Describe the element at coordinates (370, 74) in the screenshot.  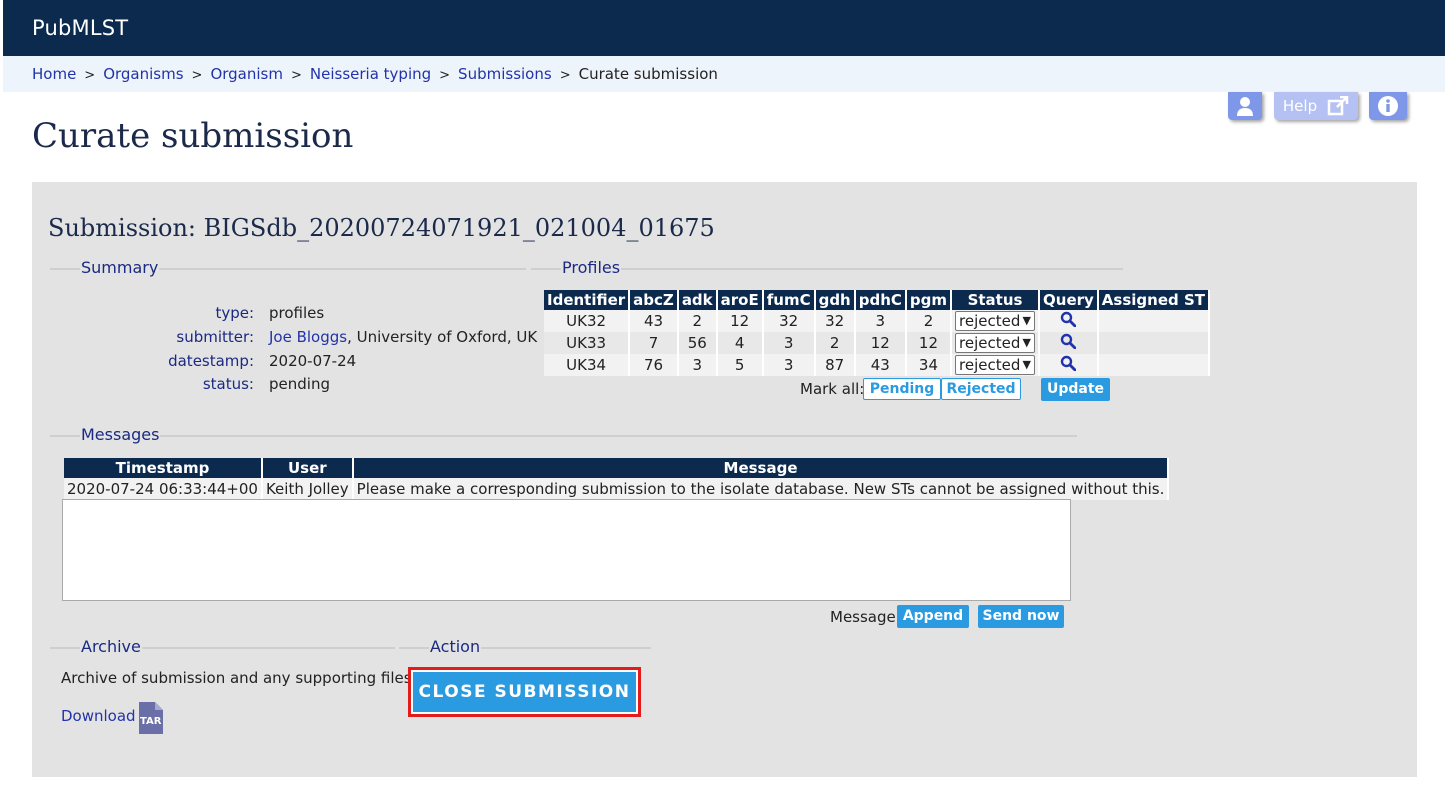
I see `breadcrumb-neisseria-typing: Neisseria typing` at that location.